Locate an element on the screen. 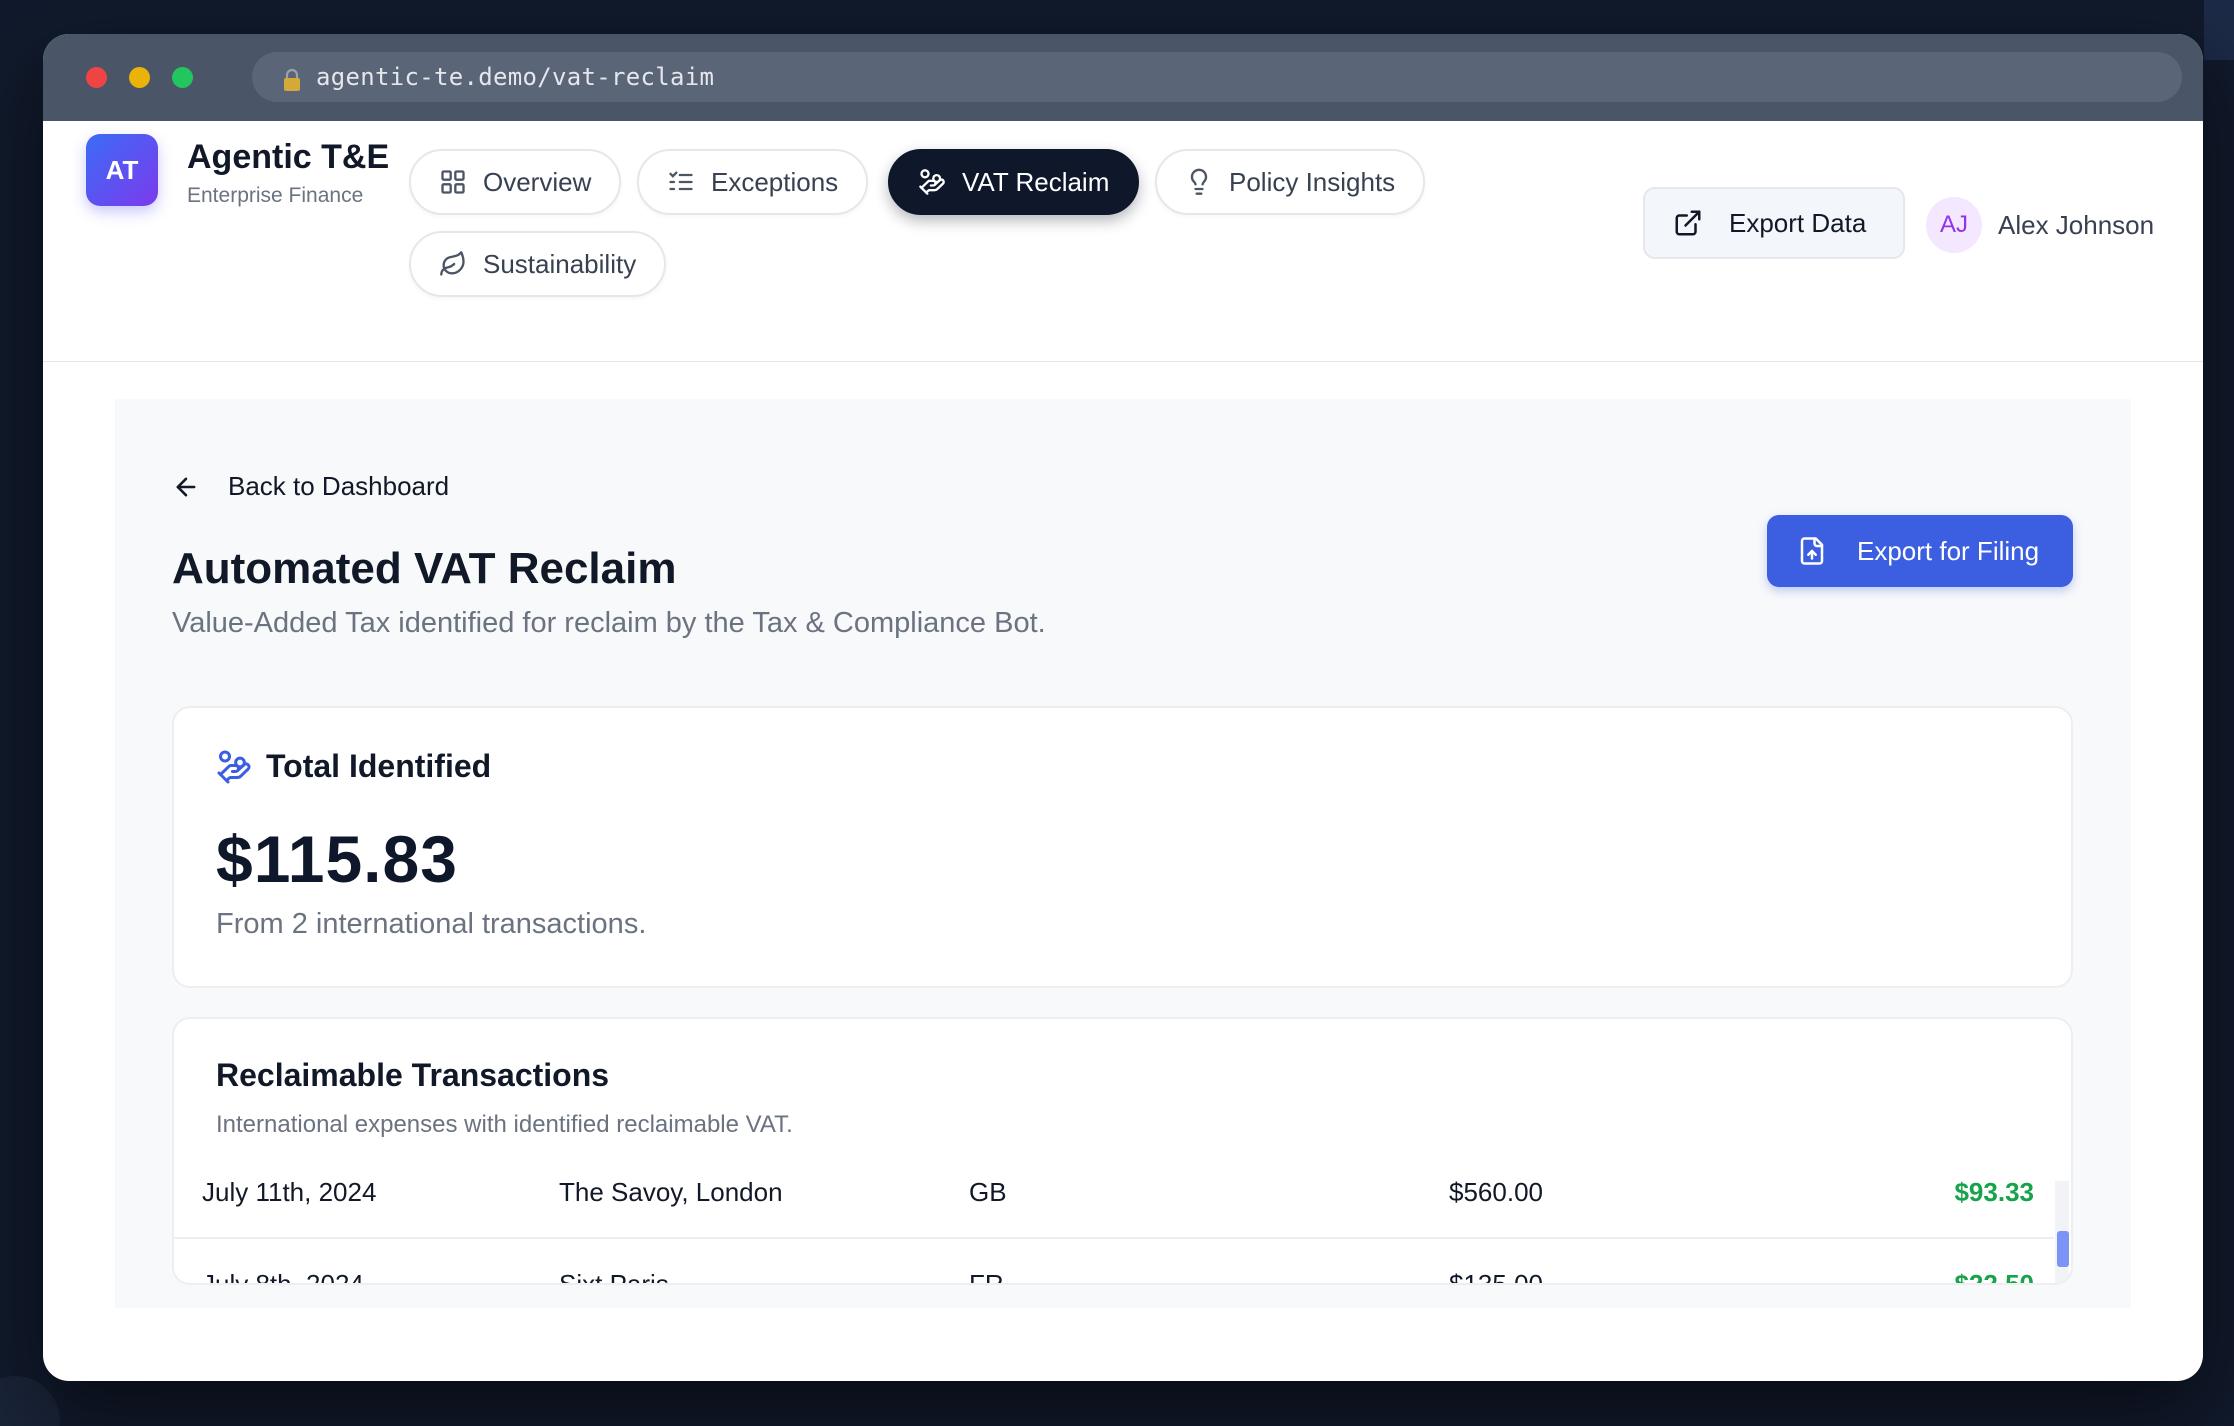  page-title: Automated VAT Reclaim is located at coordinates (424, 568).